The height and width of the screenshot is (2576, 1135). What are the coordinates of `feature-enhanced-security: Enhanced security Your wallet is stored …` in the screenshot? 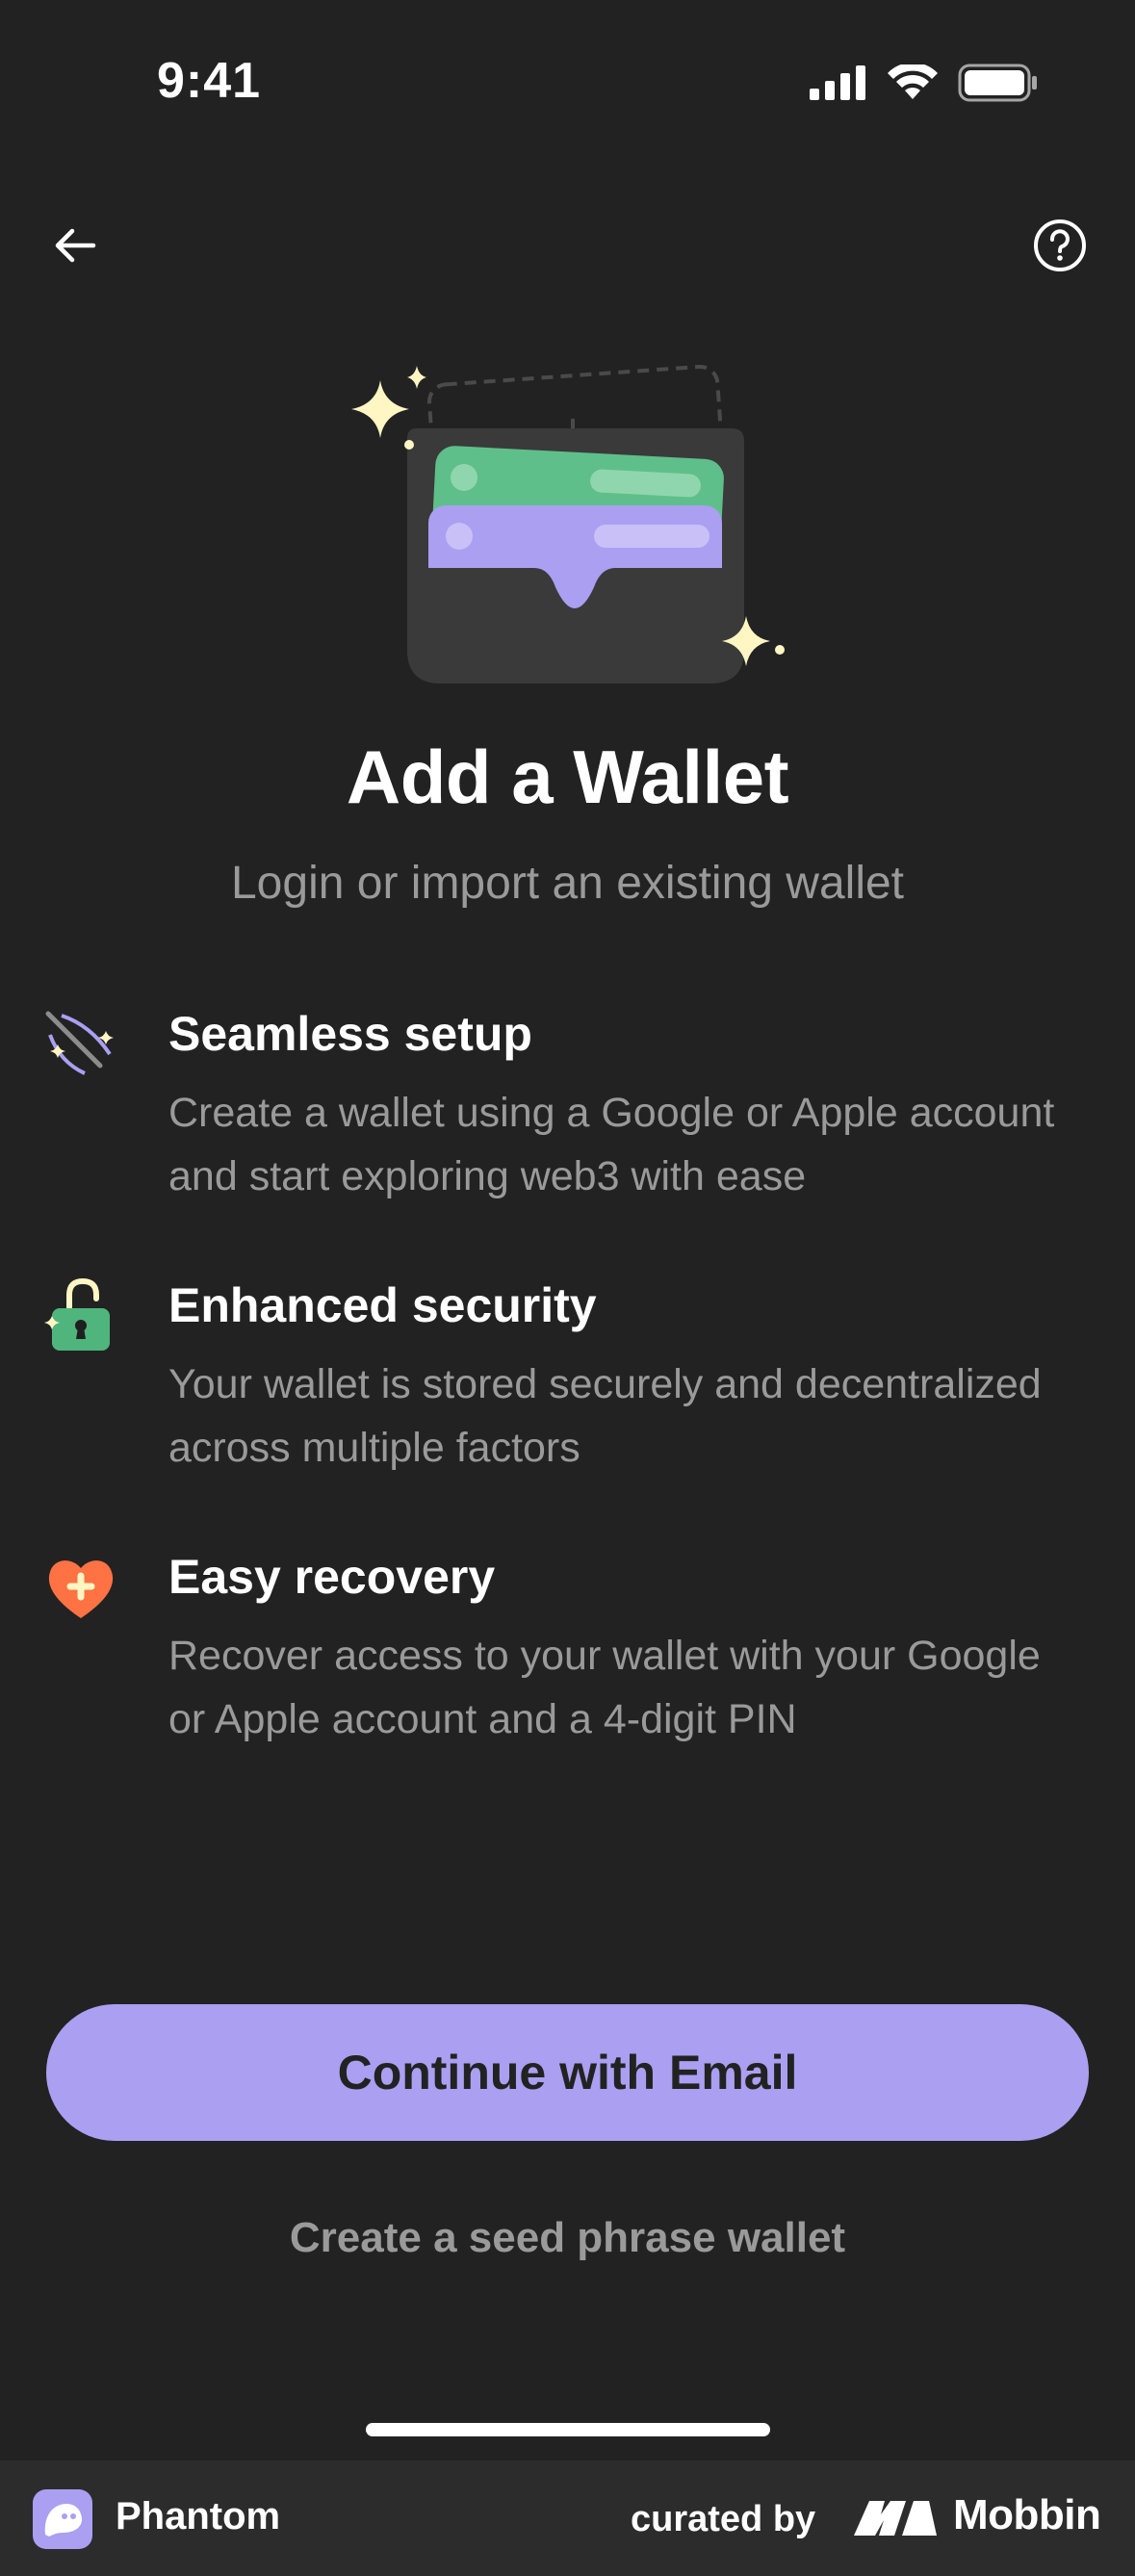 It's located at (567, 1388).